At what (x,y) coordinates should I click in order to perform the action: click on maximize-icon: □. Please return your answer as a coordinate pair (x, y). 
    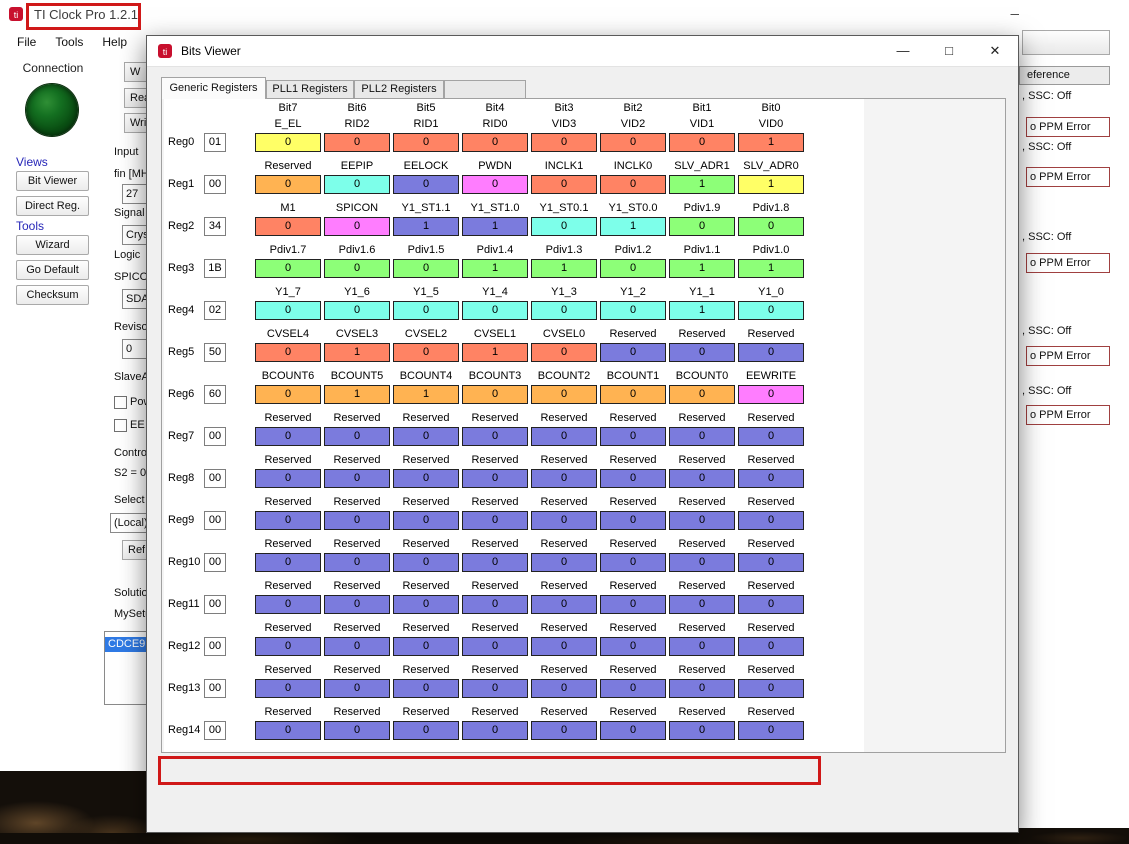
    Looking at the image, I should click on (949, 51).